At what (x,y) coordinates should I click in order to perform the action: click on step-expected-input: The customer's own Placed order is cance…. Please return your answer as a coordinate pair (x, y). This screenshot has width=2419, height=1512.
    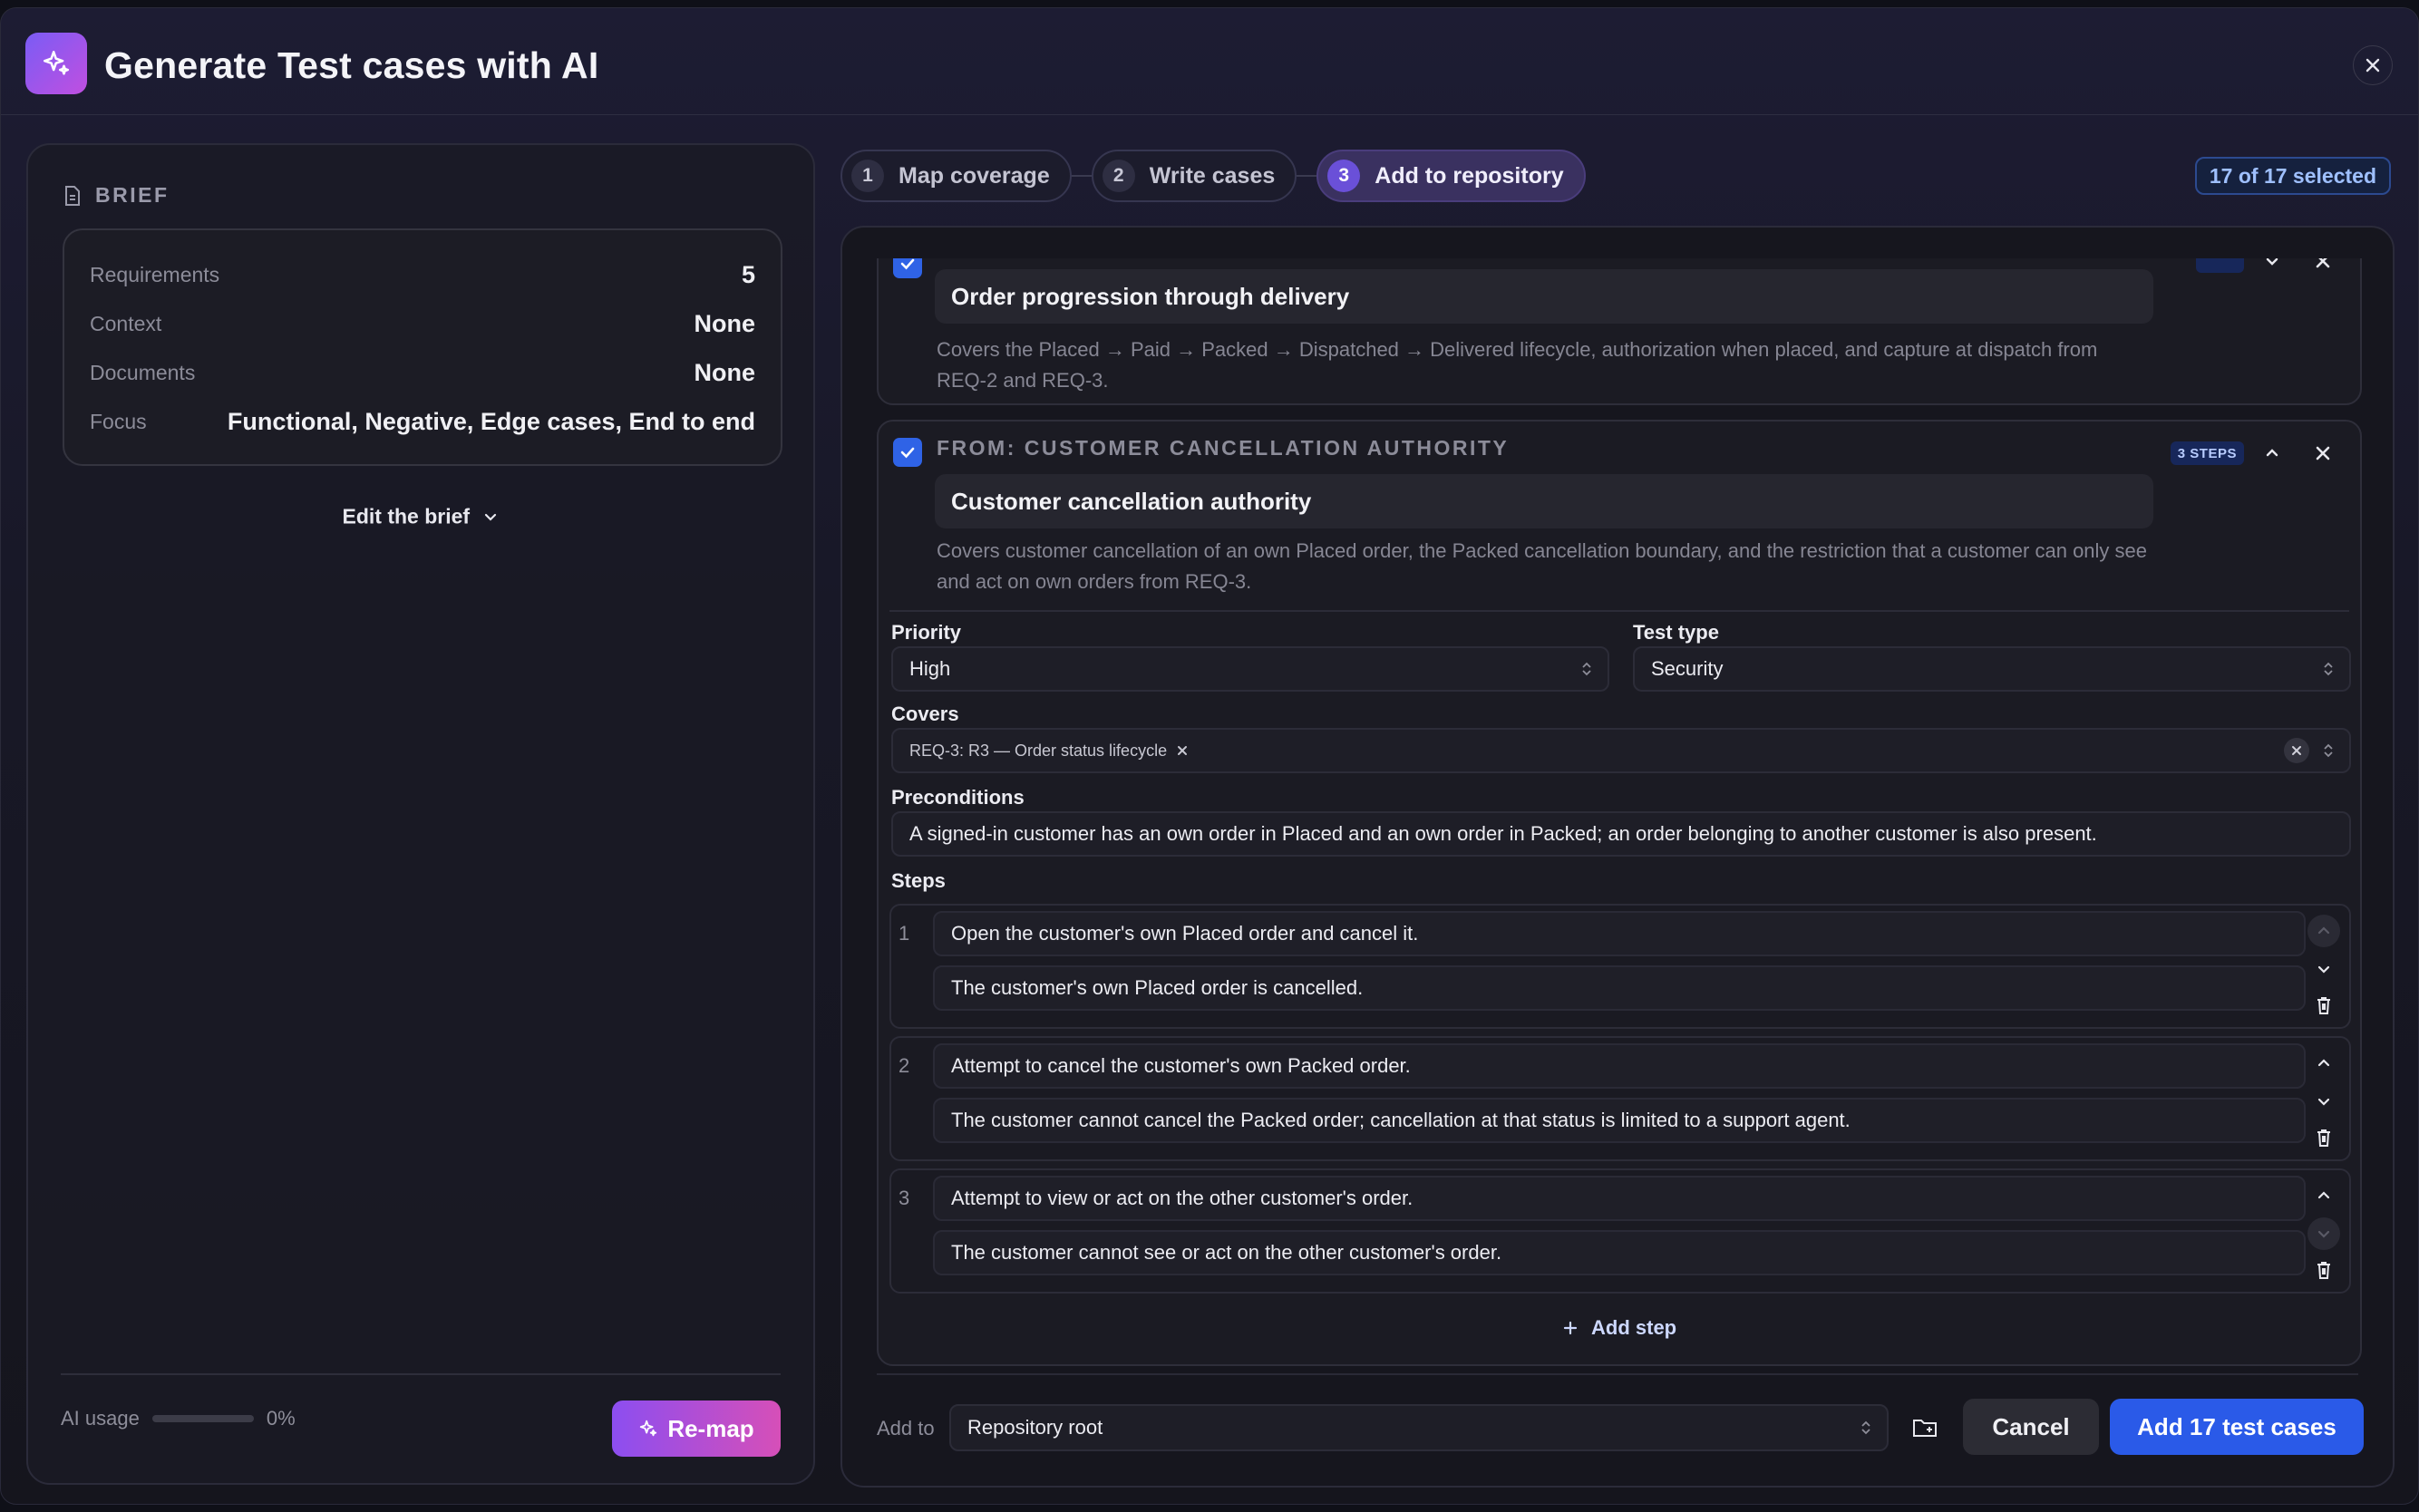
    Looking at the image, I should click on (1620, 988).